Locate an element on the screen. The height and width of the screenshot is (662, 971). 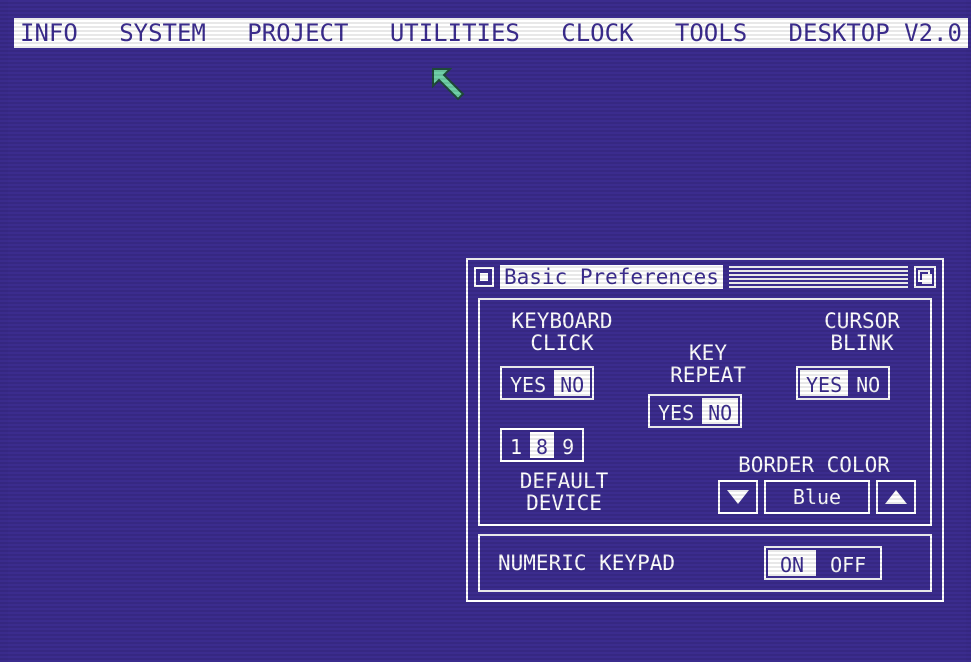
up-arrow-icon is located at coordinates (896, 497).